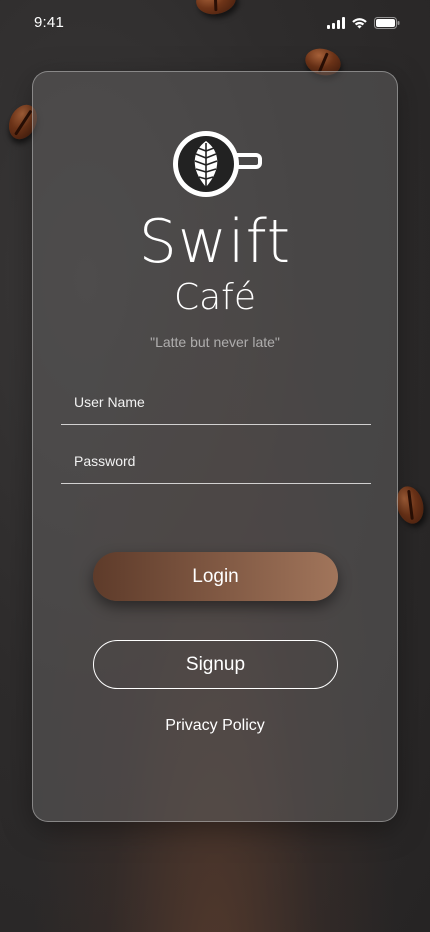 The height and width of the screenshot is (932, 430). What do you see at coordinates (215, 576) in the screenshot?
I see `login-button: Login` at bounding box center [215, 576].